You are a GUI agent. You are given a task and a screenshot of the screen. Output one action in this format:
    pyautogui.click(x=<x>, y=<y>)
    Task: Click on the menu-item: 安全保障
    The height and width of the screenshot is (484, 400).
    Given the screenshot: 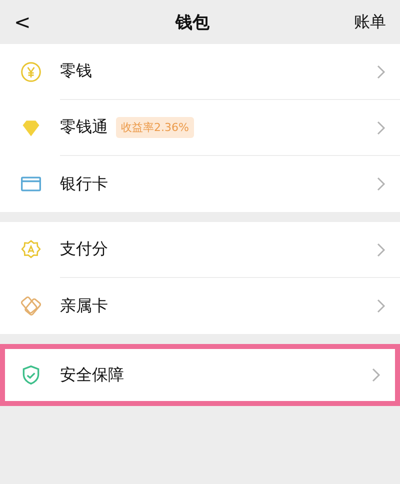 What is the action you would take?
    pyautogui.click(x=200, y=375)
    